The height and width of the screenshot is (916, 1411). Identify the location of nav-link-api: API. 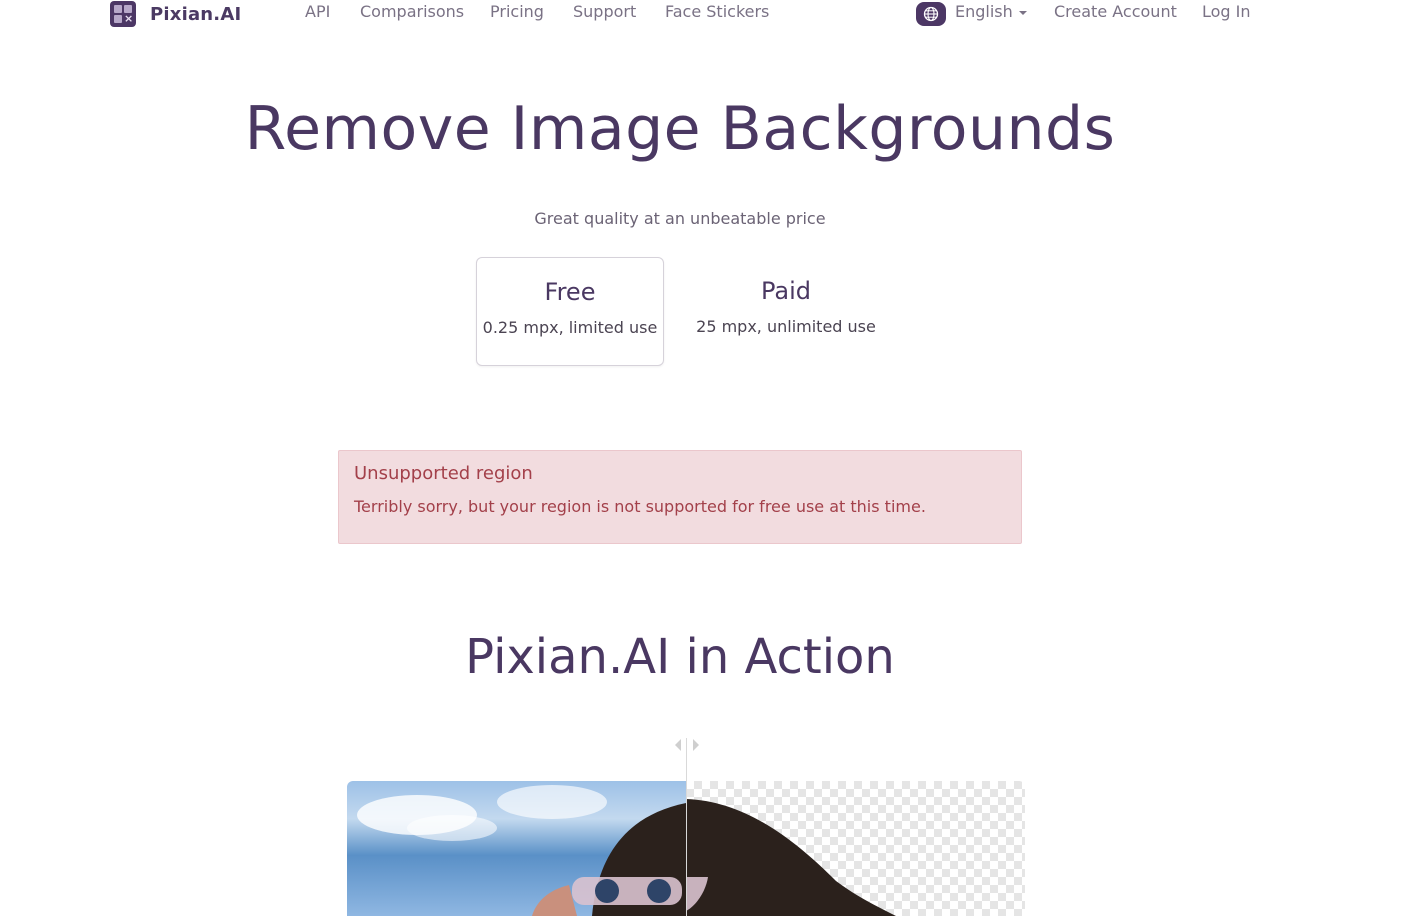
(317, 11).